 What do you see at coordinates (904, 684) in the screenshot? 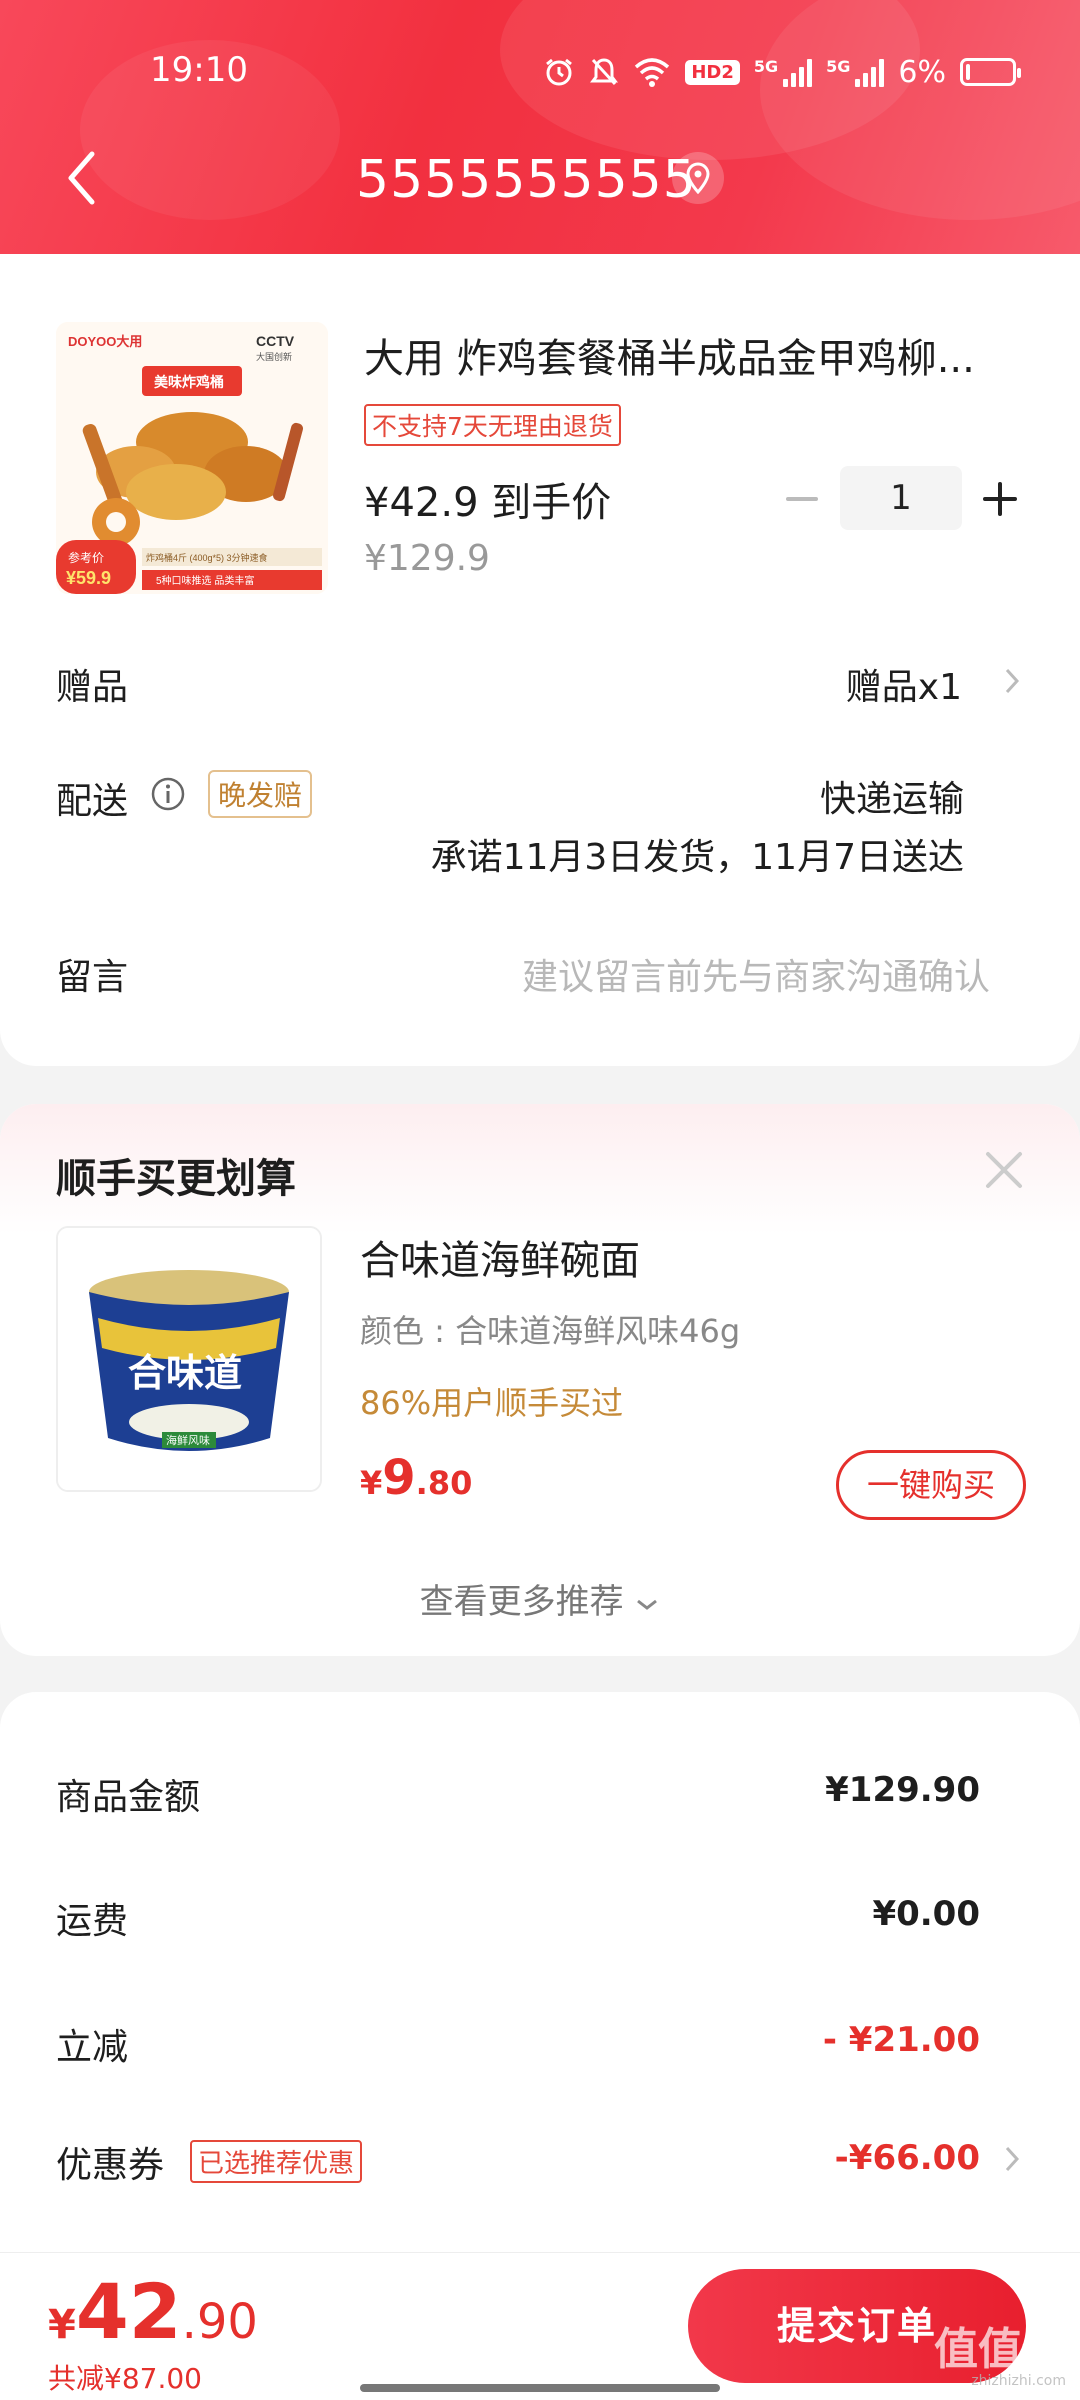
I see `gift-value: 赠品x1` at bounding box center [904, 684].